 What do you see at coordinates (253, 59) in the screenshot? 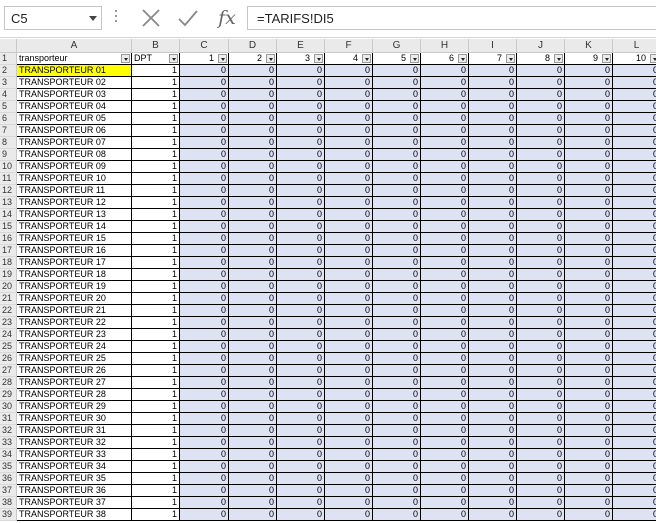
I see `header-cell-number: 2` at bounding box center [253, 59].